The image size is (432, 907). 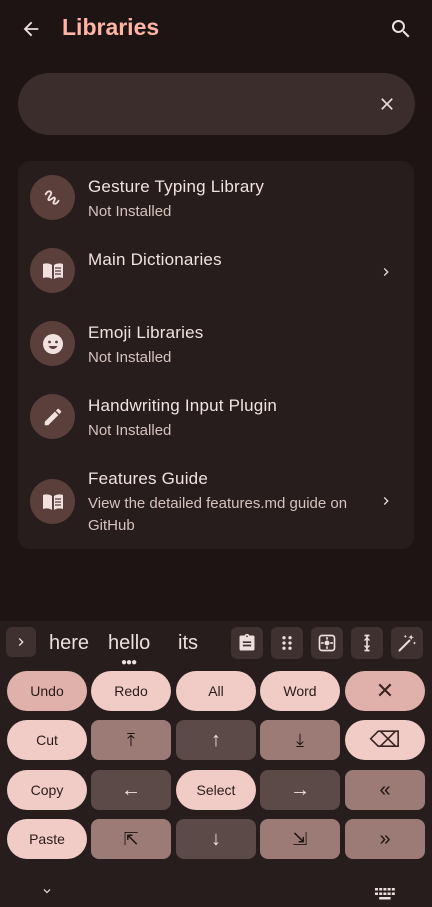 I want to click on arrow-back-icon, so click(x=31, y=29).